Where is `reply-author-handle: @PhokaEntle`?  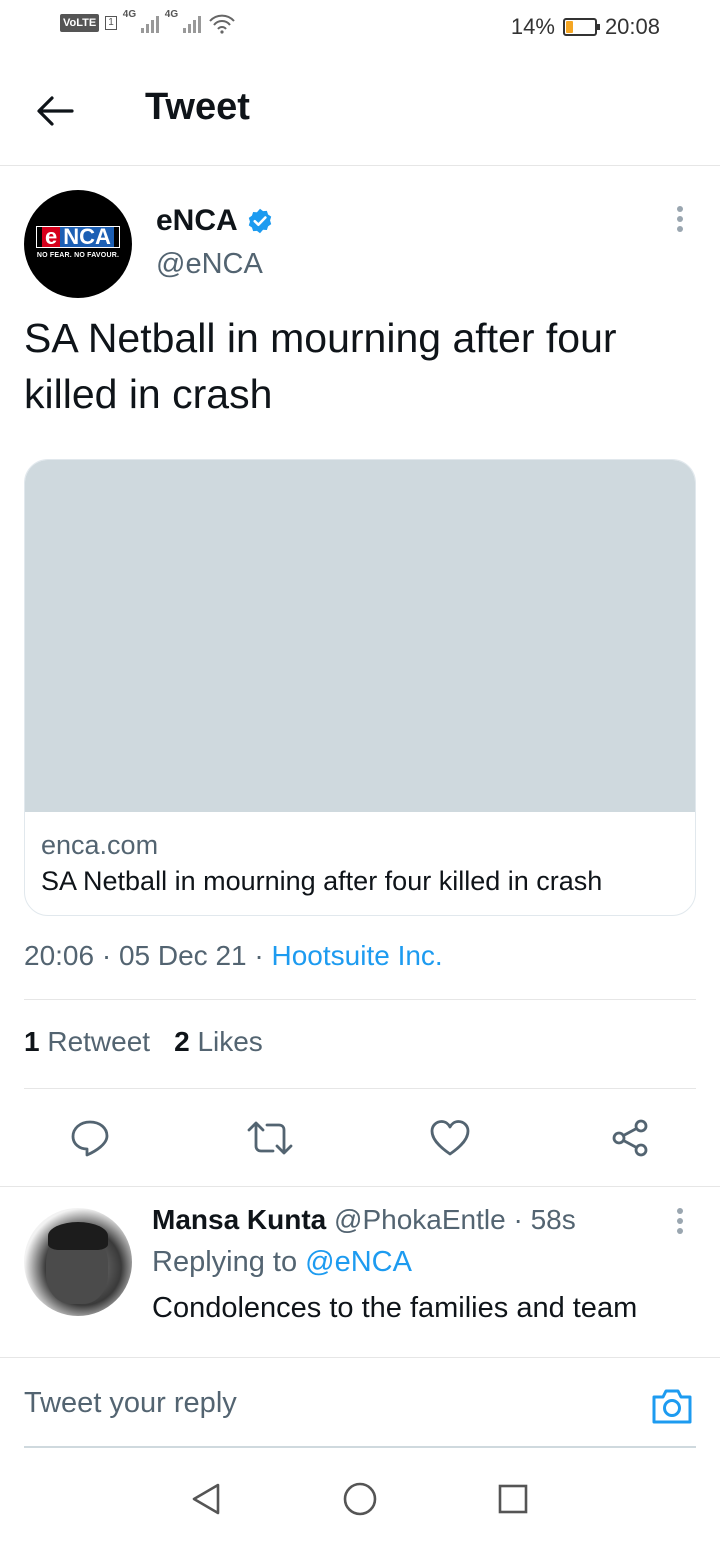
reply-author-handle: @PhokaEntle is located at coordinates (420, 1219).